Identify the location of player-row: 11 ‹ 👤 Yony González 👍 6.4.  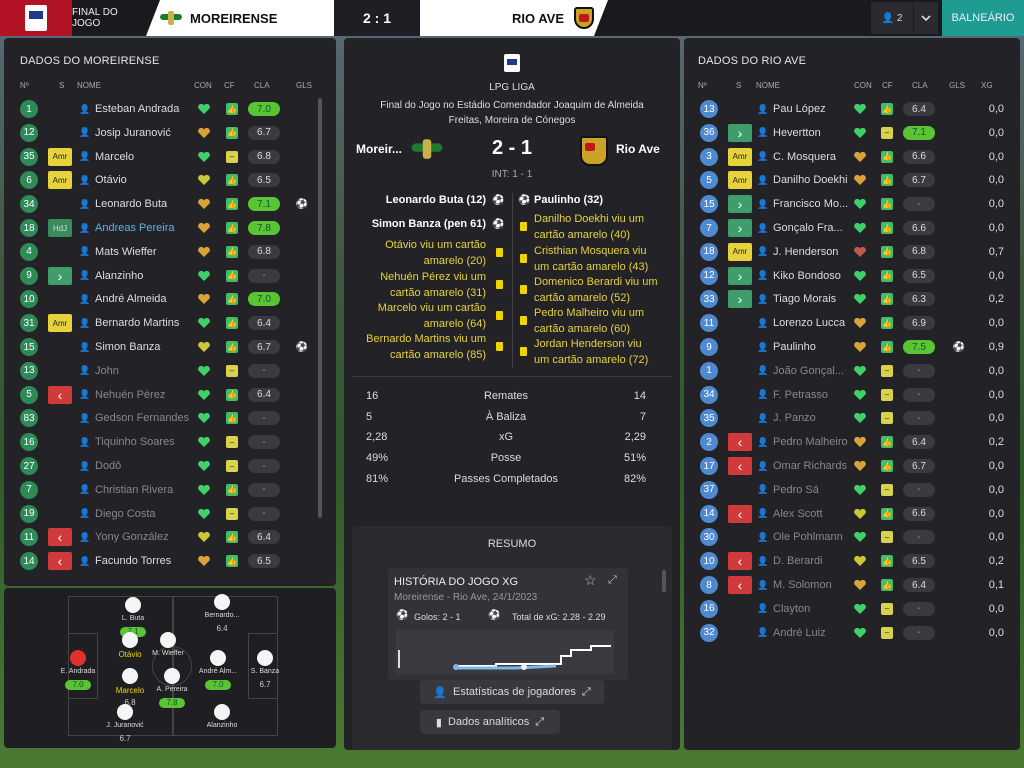
(166, 537).